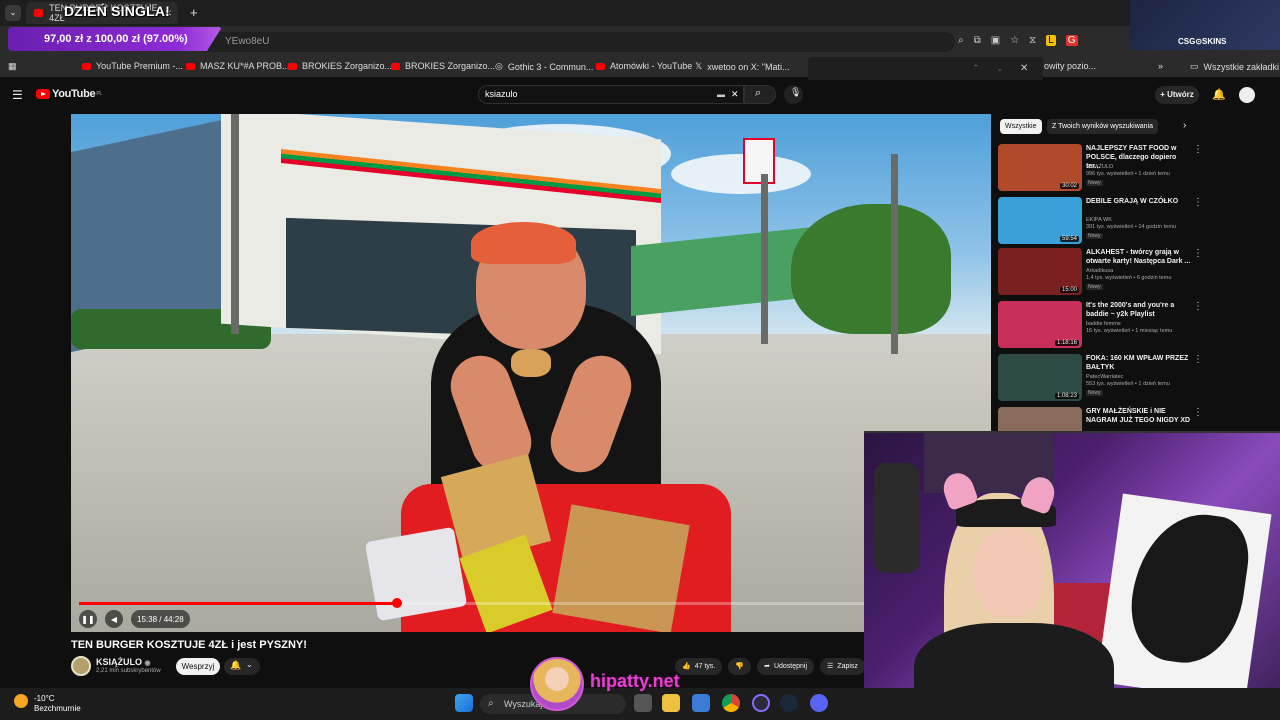 Image resolution: width=1280 pixels, height=720 pixels. I want to click on video-progress-bar, so click(531, 603).